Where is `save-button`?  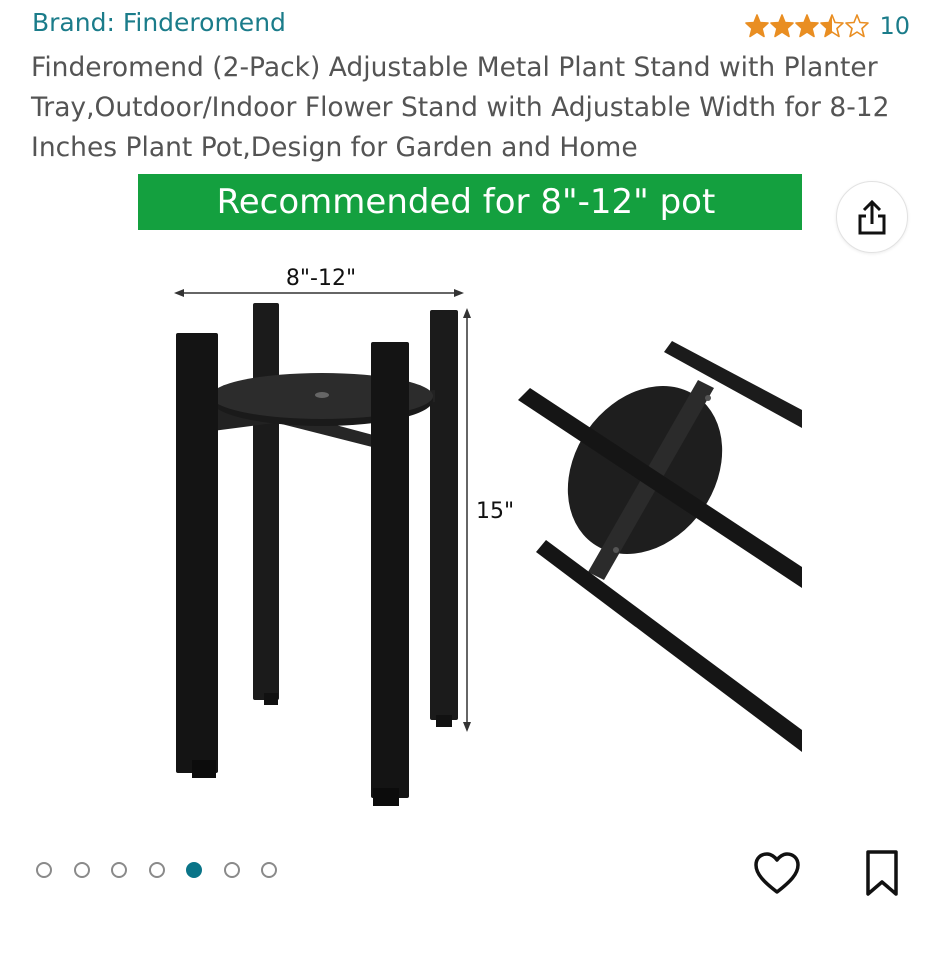 save-button is located at coordinates (882, 875).